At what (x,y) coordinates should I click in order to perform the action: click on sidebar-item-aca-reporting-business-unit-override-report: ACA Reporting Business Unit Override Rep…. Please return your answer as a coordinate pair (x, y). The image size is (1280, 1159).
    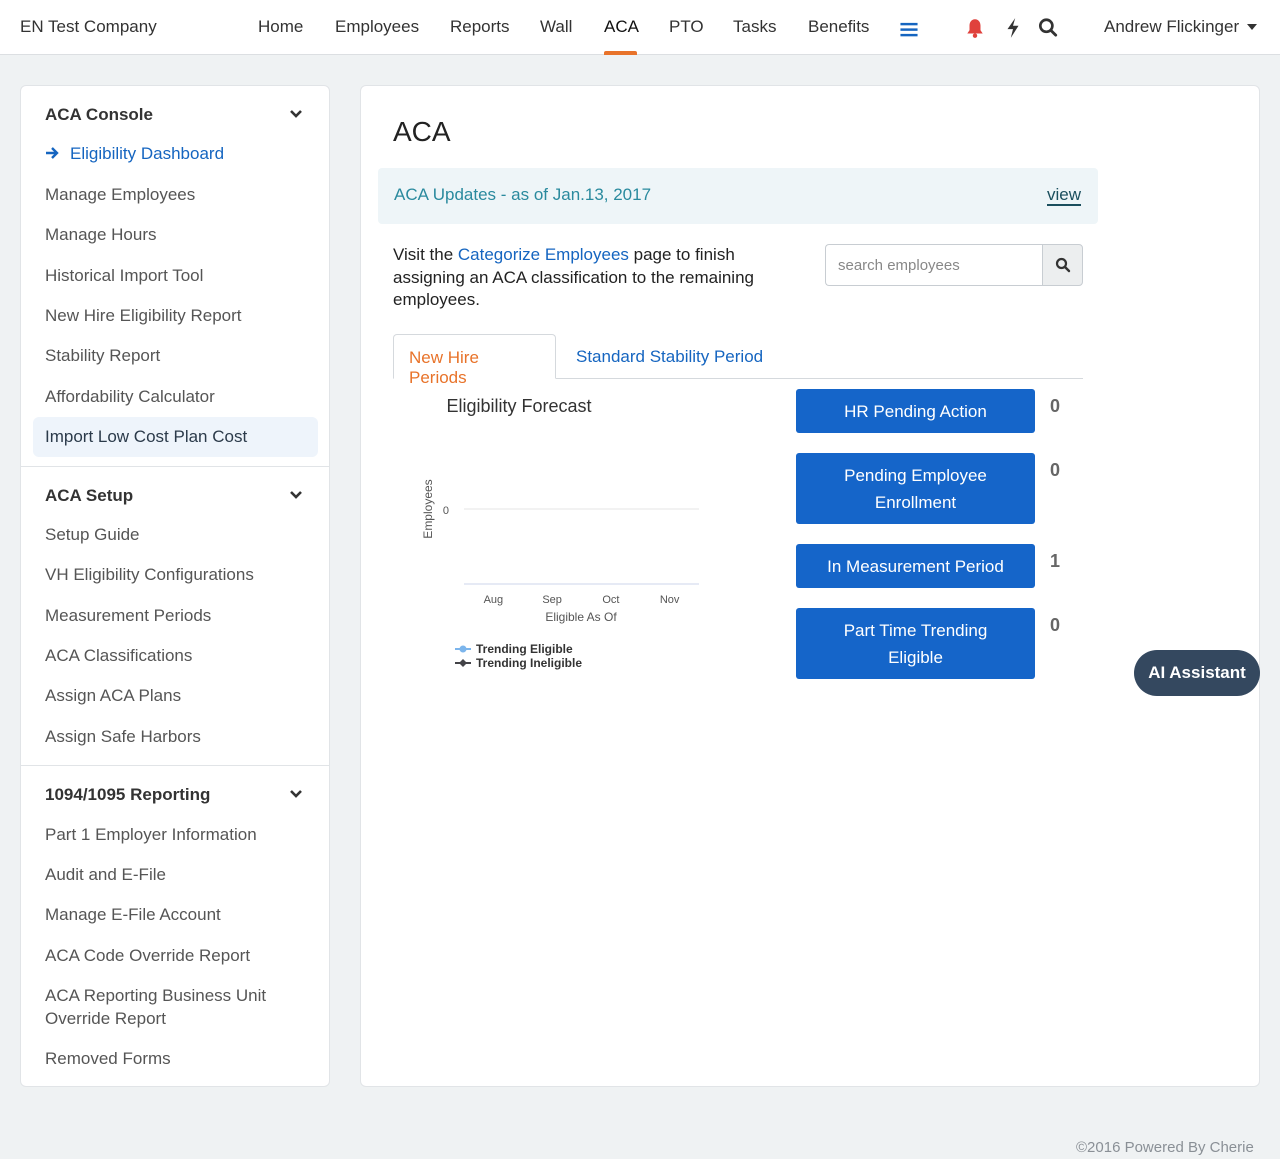
    Looking at the image, I should click on (175, 1007).